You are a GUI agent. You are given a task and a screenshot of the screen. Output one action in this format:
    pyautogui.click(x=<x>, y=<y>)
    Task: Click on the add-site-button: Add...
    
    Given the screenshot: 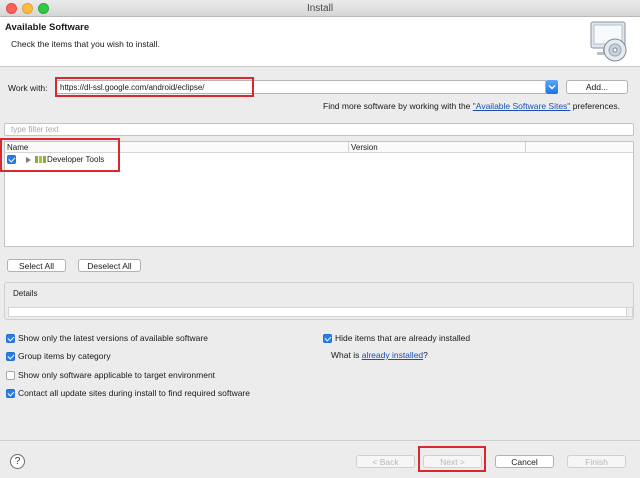 What is the action you would take?
    pyautogui.click(x=597, y=87)
    